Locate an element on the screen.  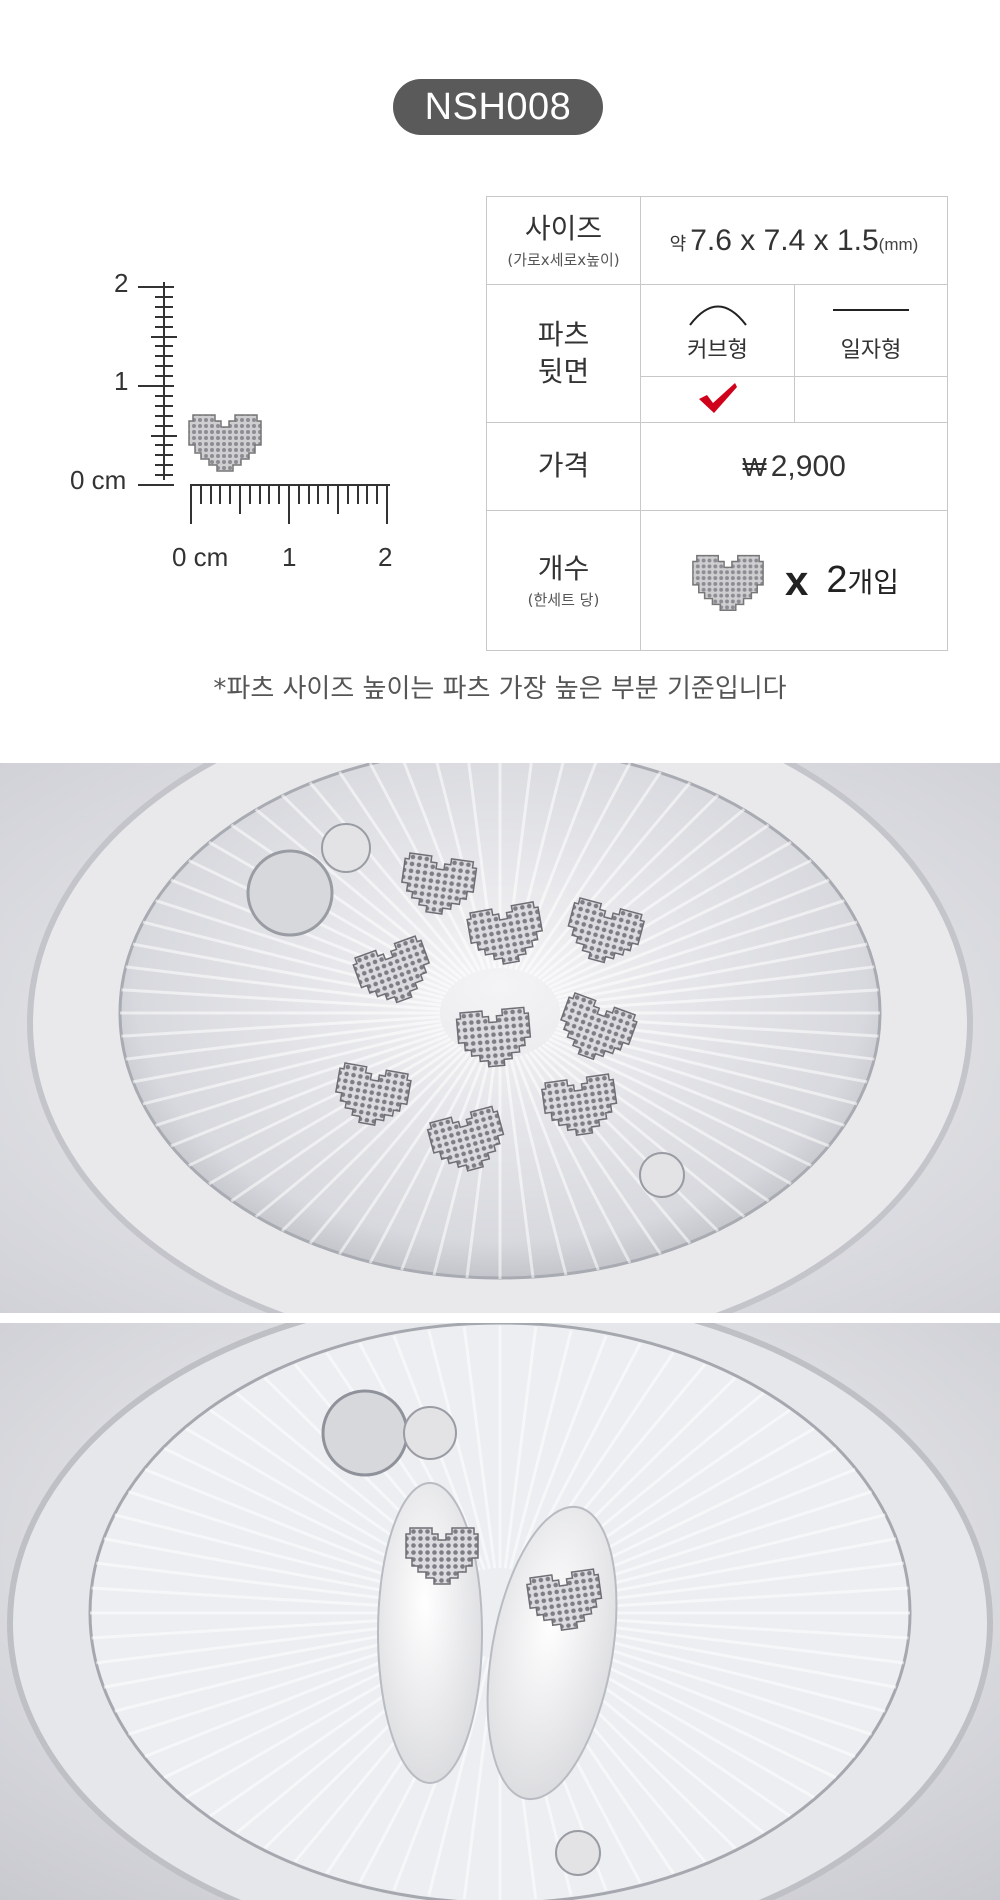
count-value-cell: x 2개입 is located at coordinates (794, 580).